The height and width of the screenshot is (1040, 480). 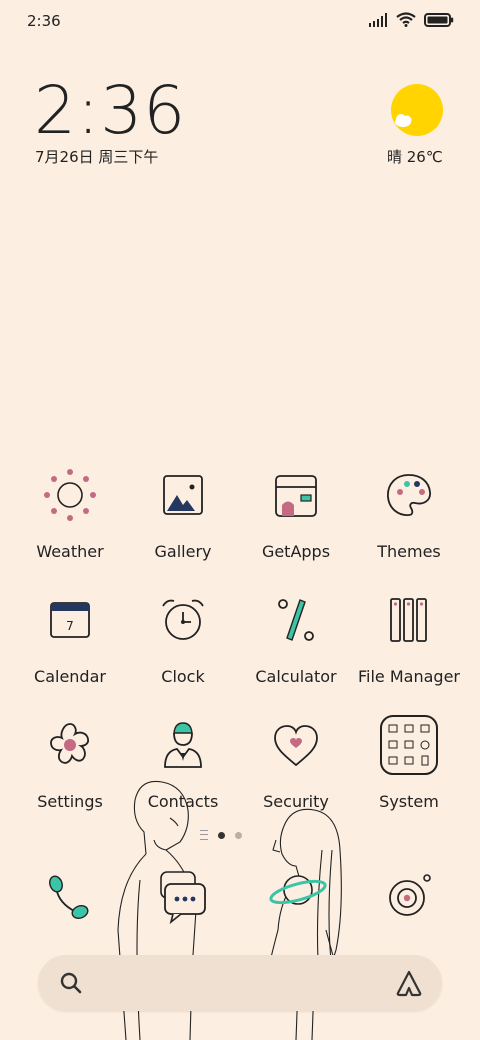 What do you see at coordinates (183, 620) in the screenshot?
I see `alarm-clock-icon` at bounding box center [183, 620].